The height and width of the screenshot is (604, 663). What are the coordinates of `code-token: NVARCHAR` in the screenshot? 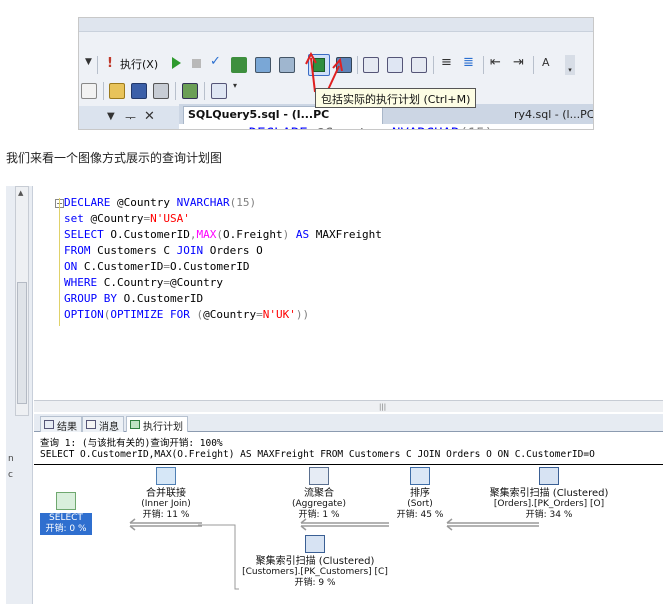 It's located at (203, 202).